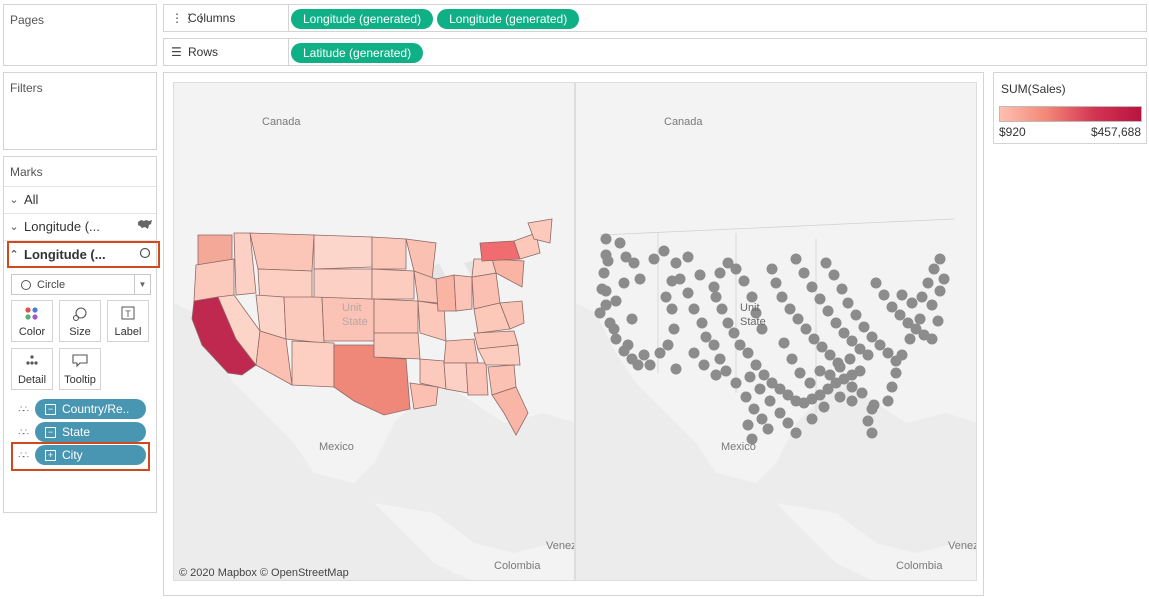 The width and height of the screenshot is (1149, 599). Describe the element at coordinates (264, 573) in the screenshot. I see `map-attribution: © 2020 Mapbox © OpenStreetMap` at that location.